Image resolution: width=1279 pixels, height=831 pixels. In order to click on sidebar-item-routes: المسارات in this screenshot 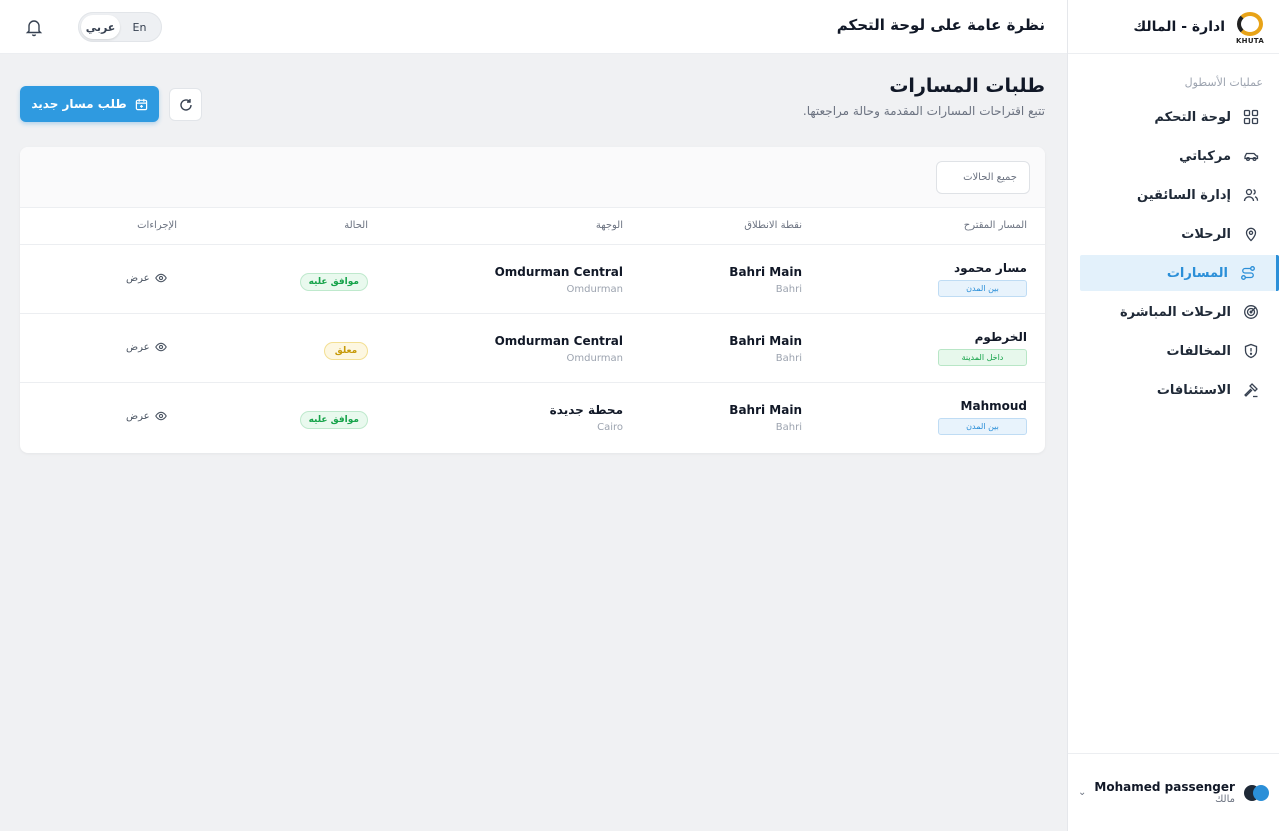, I will do `click(1179, 273)`.